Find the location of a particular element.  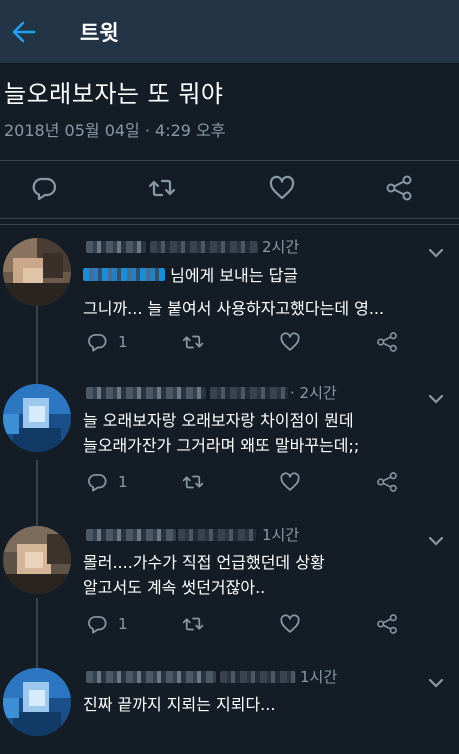

tweet-actions is located at coordinates (229, 189).